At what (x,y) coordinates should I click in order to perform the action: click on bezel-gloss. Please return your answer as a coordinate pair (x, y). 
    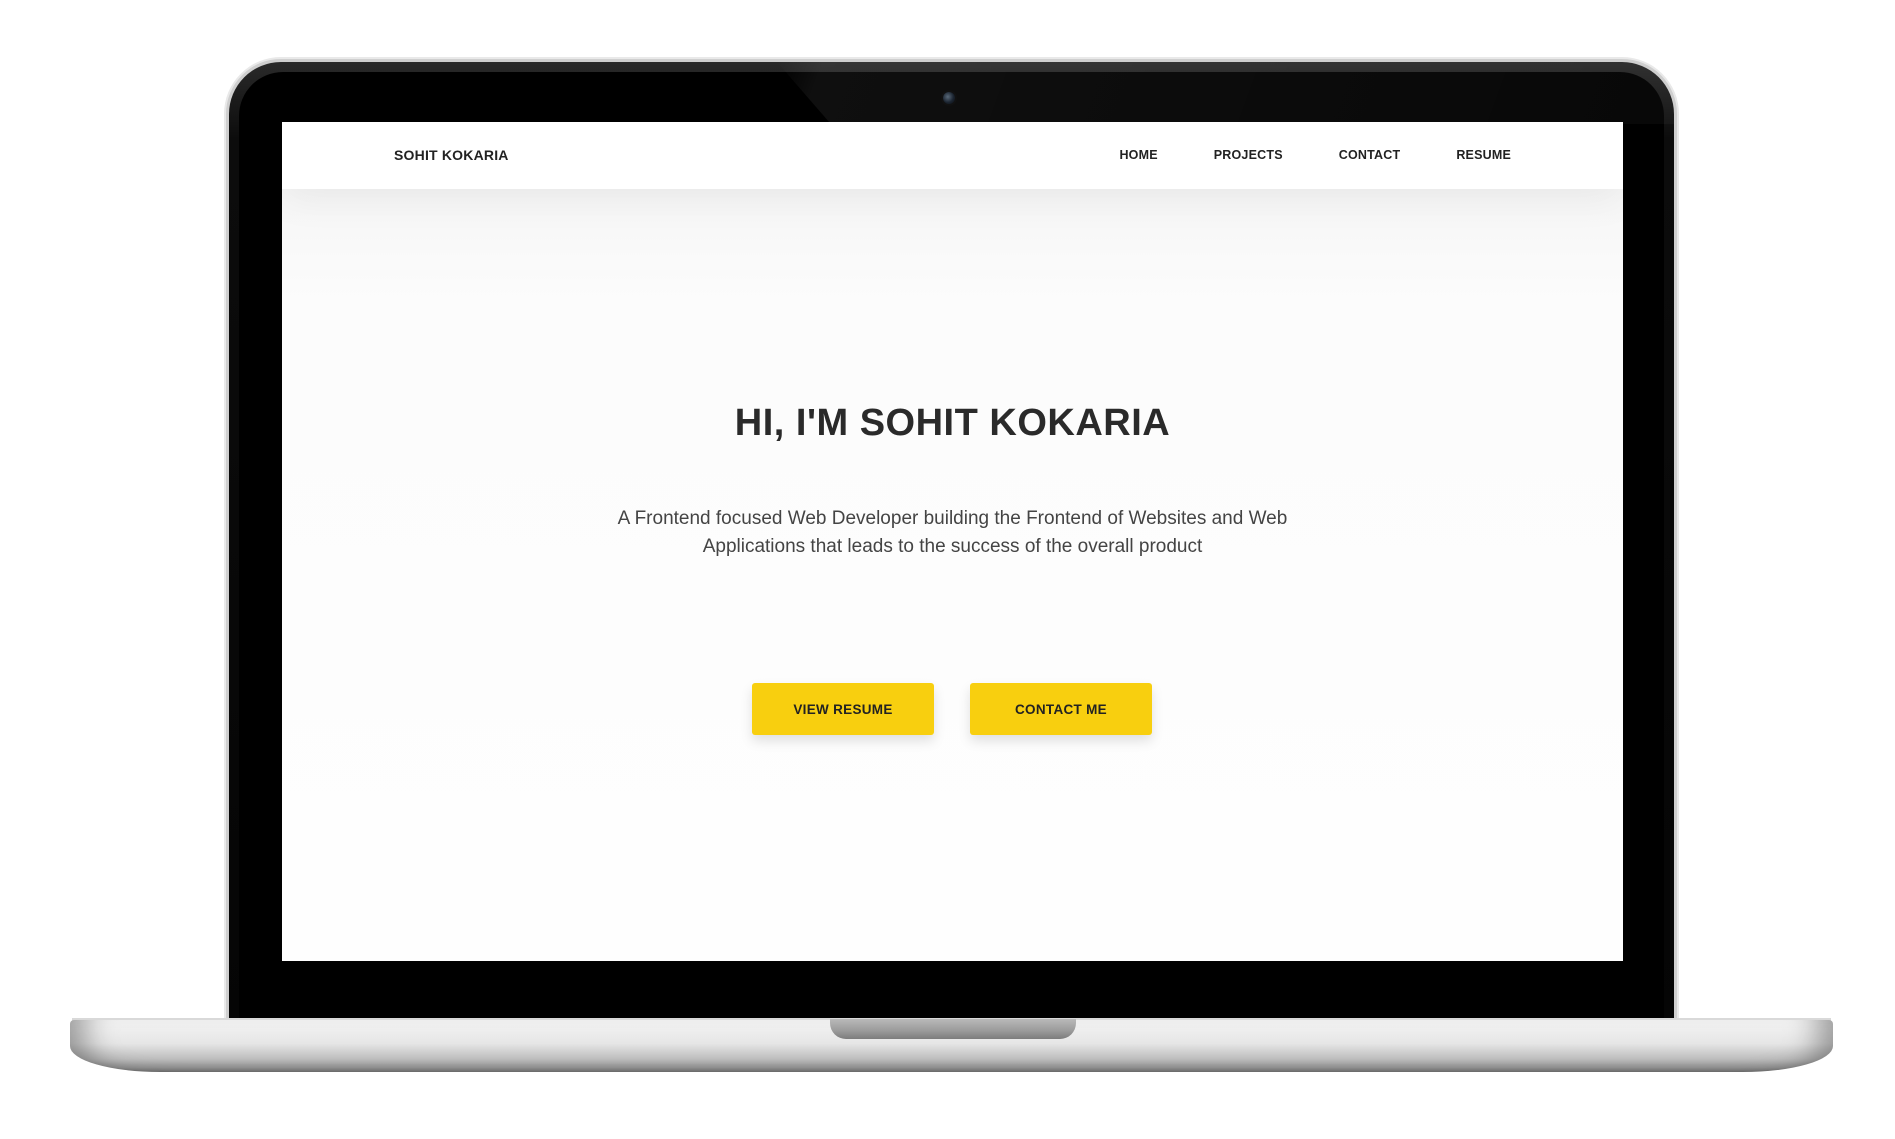
    Looking at the image, I should click on (1225, 93).